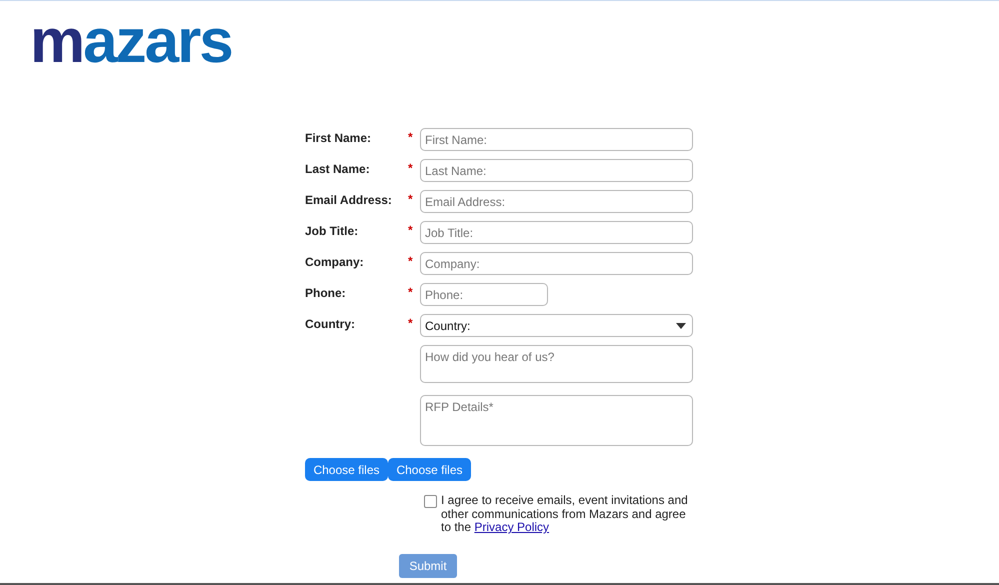  Describe the element at coordinates (681, 325) in the screenshot. I see `caret-icon` at that location.